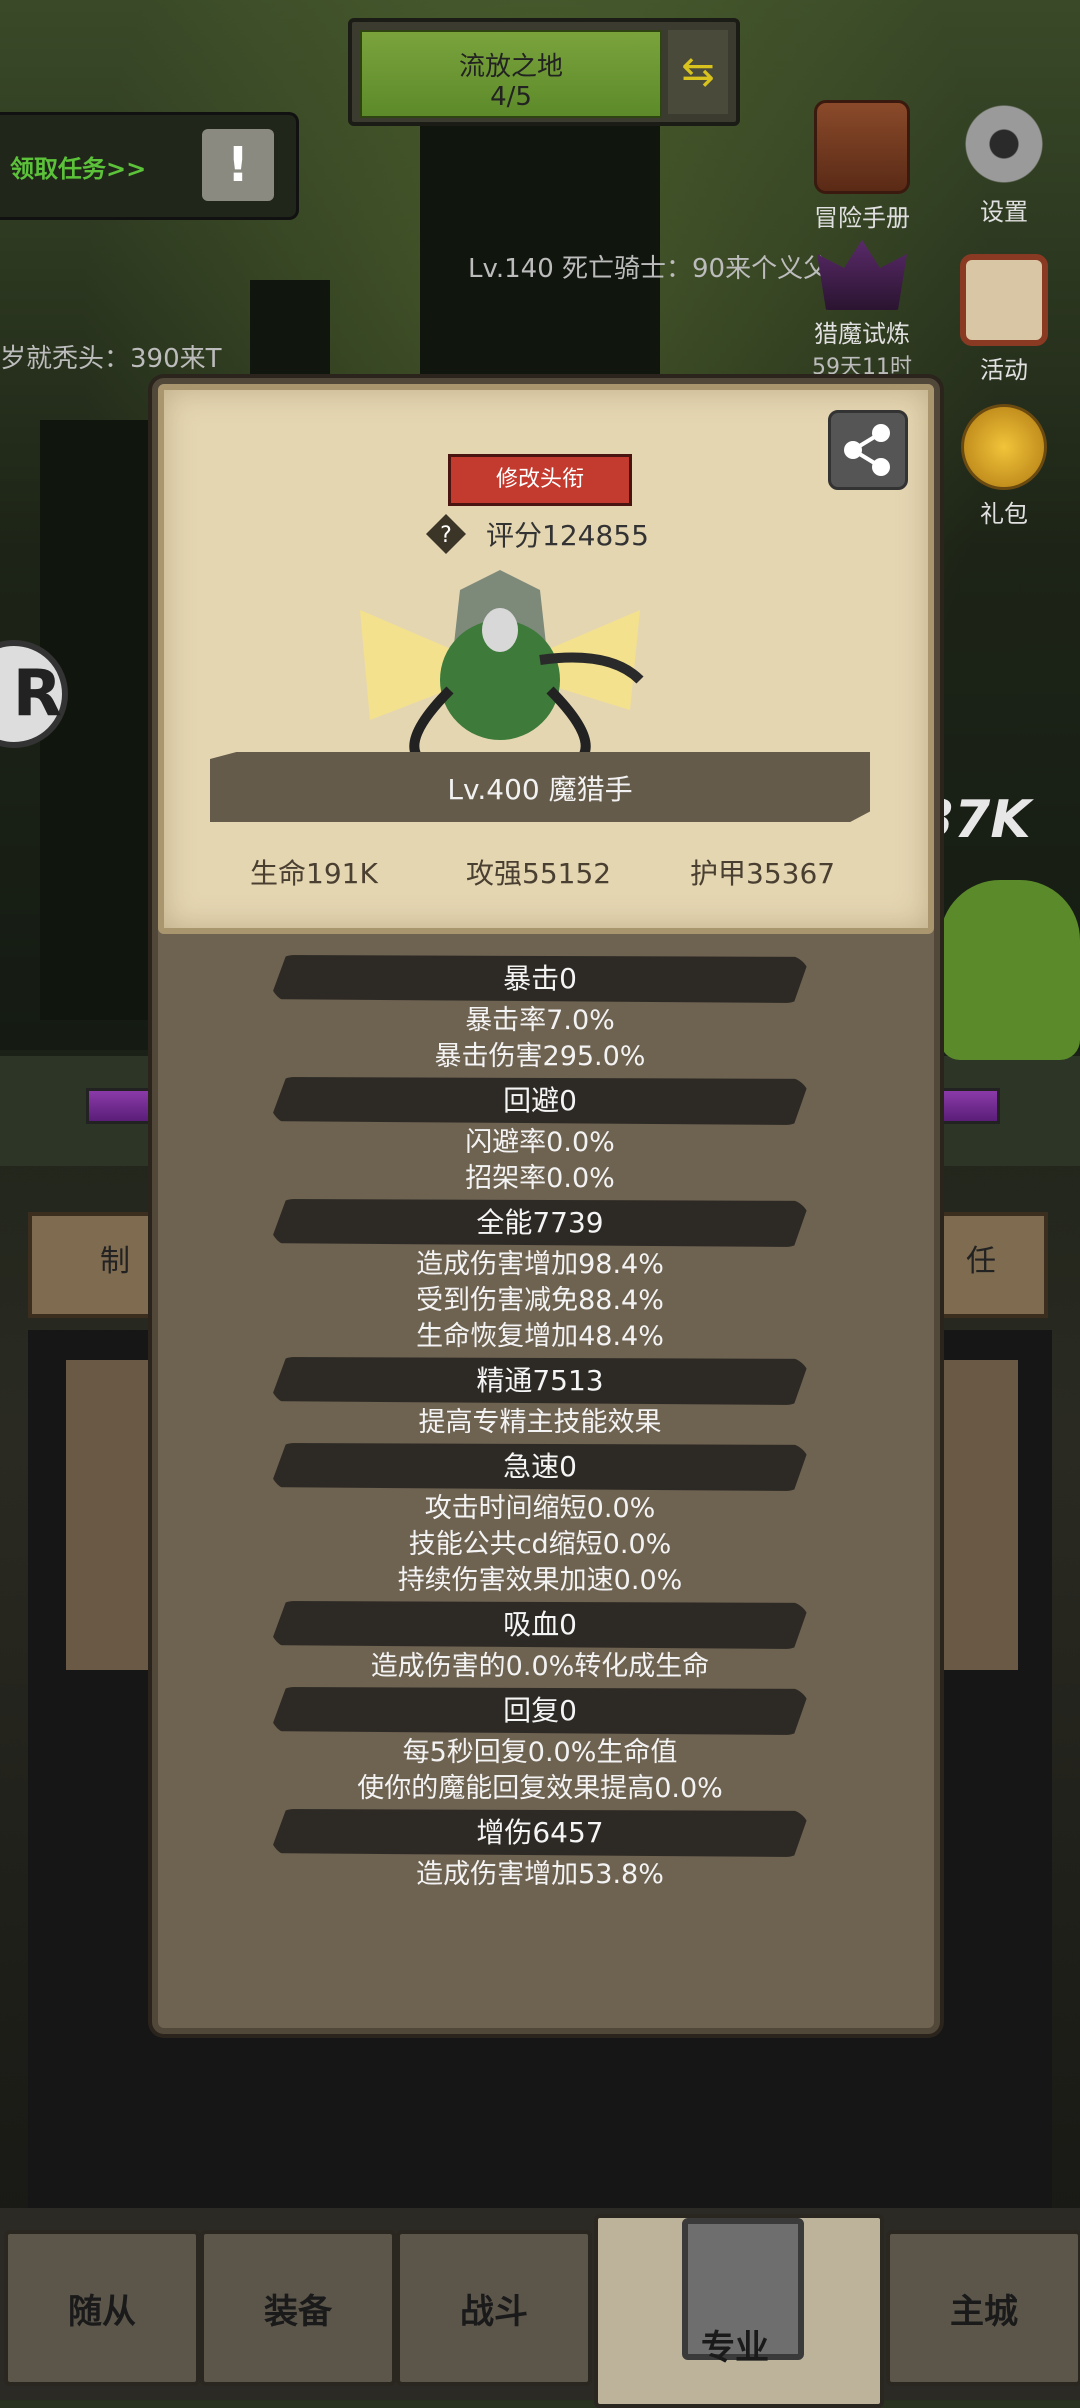  I want to click on nav-main-city: 主城, so click(983, 2308).